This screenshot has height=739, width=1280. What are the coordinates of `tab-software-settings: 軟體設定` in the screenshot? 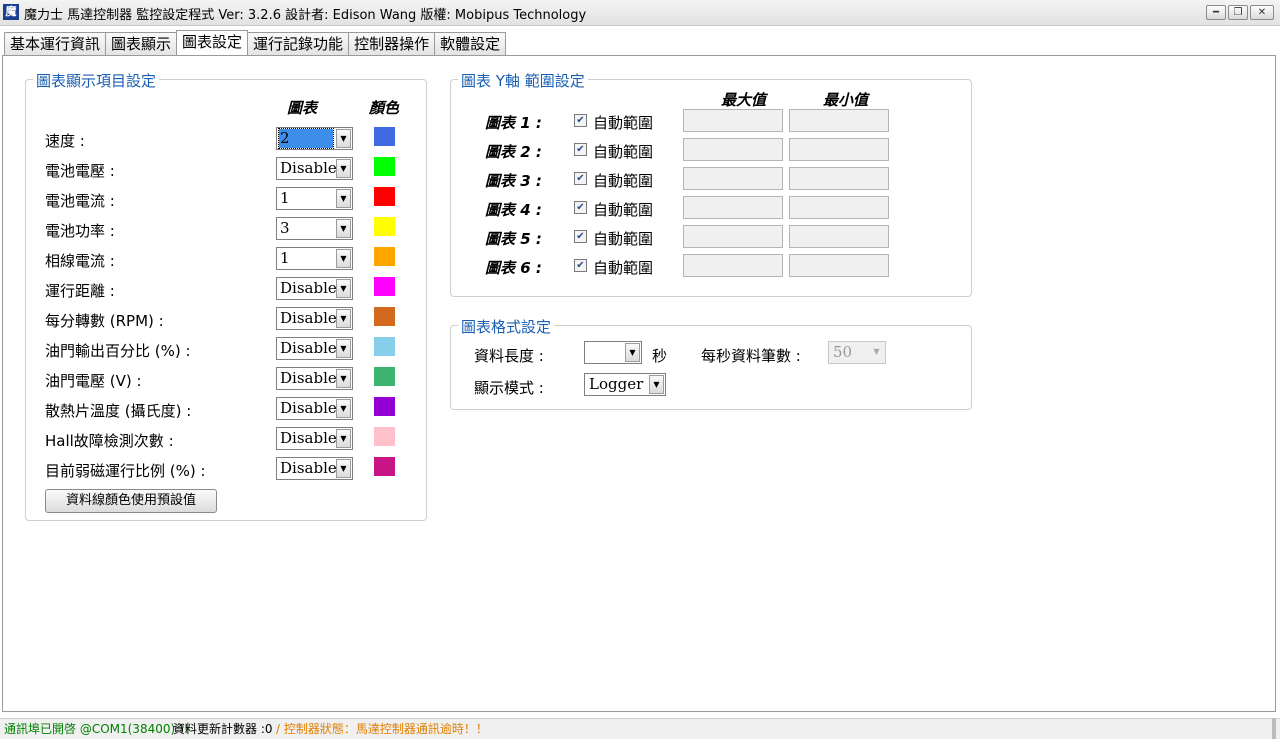 It's located at (470, 43).